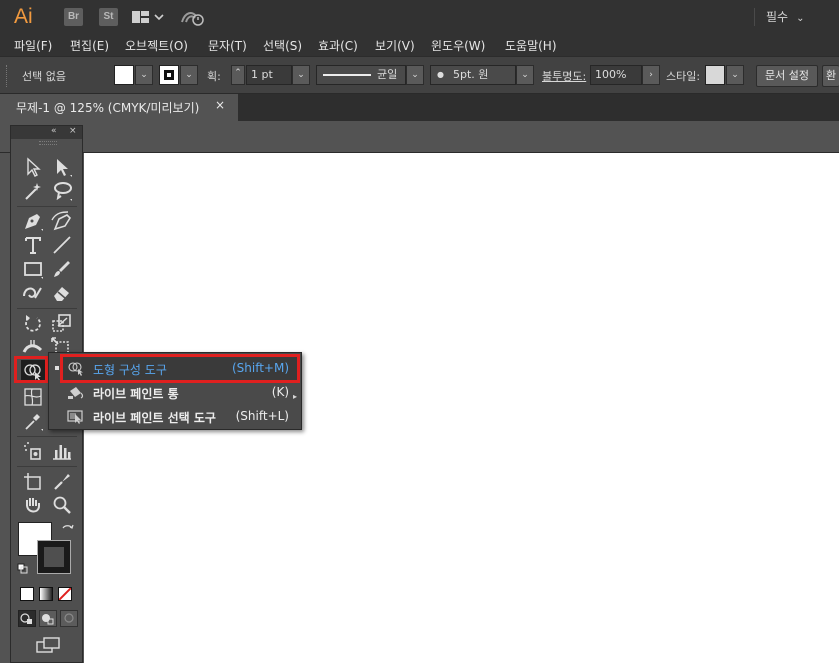  I want to click on menu-help: 도움말(H), so click(531, 45).